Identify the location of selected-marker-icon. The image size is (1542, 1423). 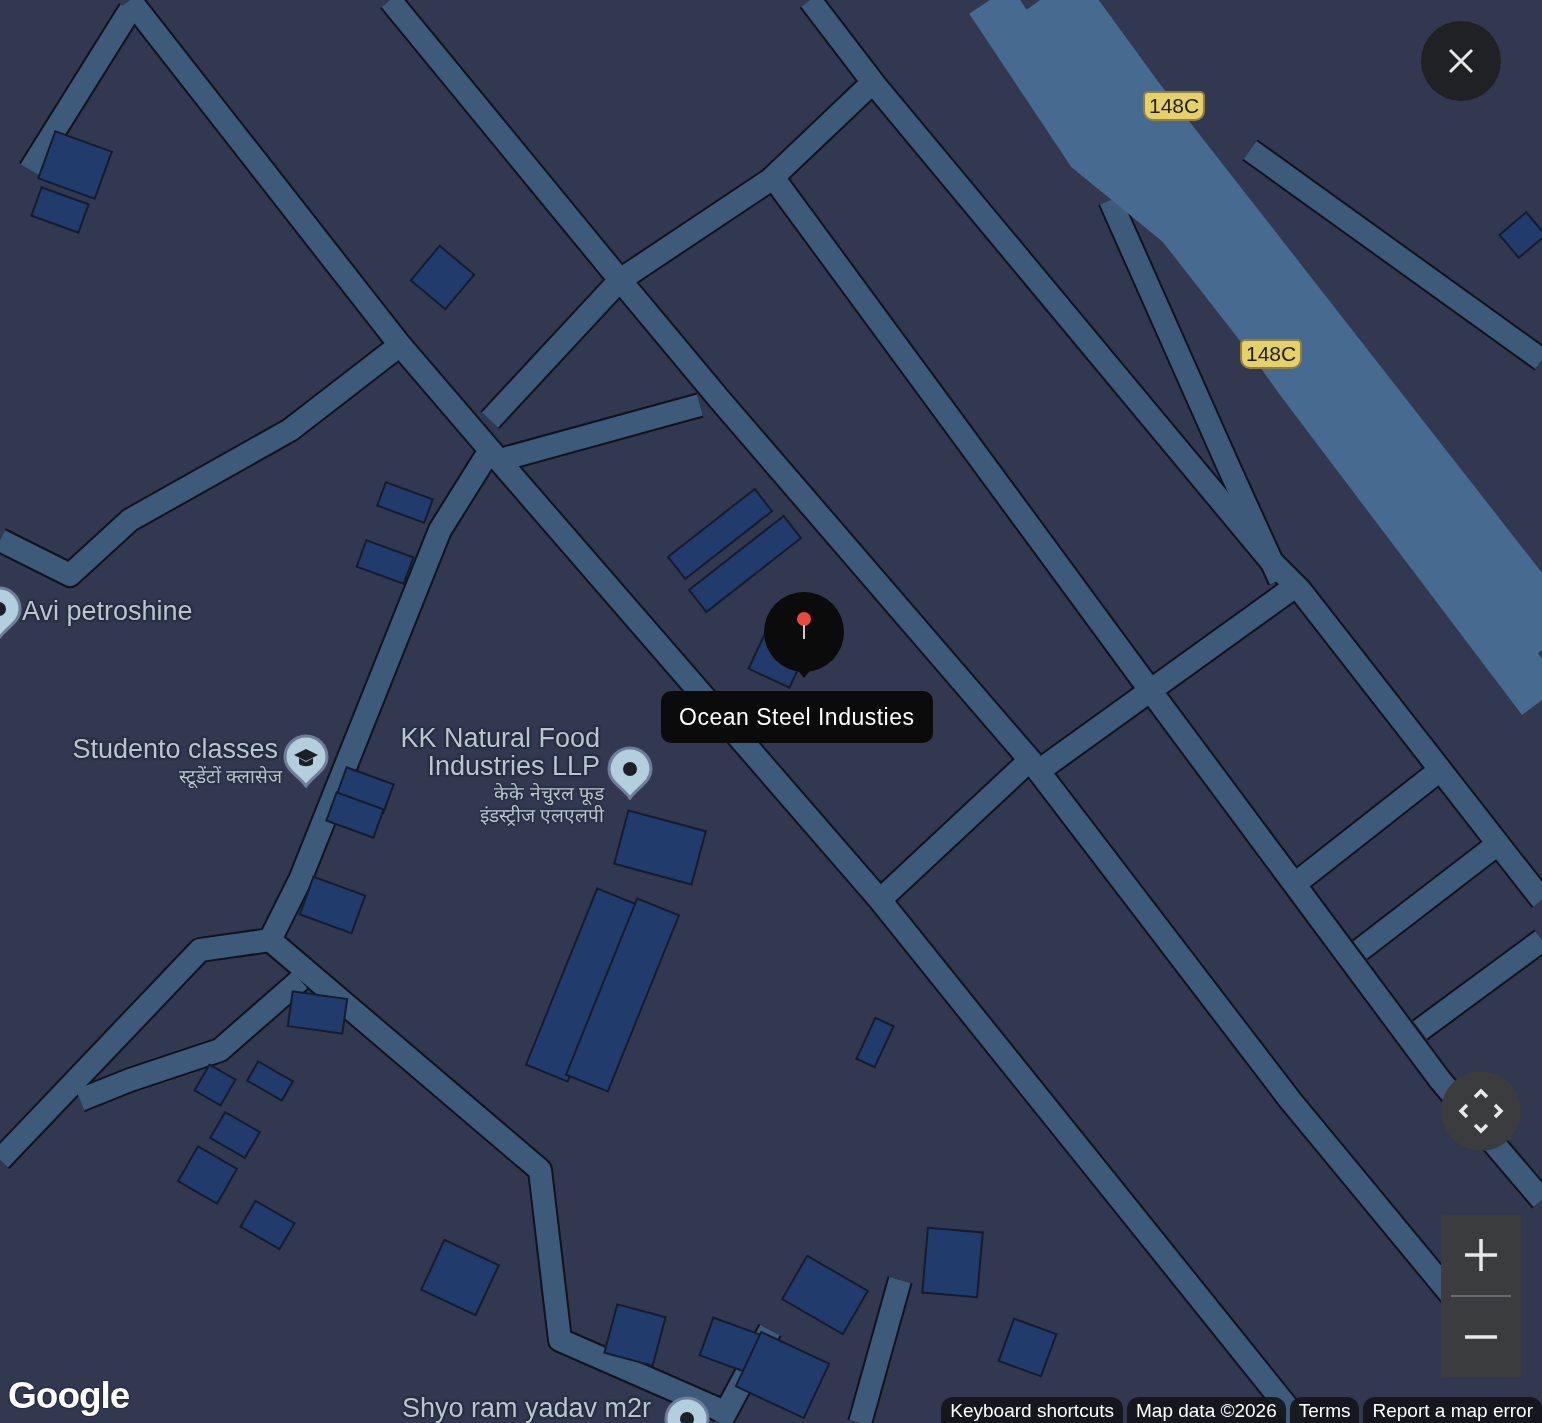
(804, 636).